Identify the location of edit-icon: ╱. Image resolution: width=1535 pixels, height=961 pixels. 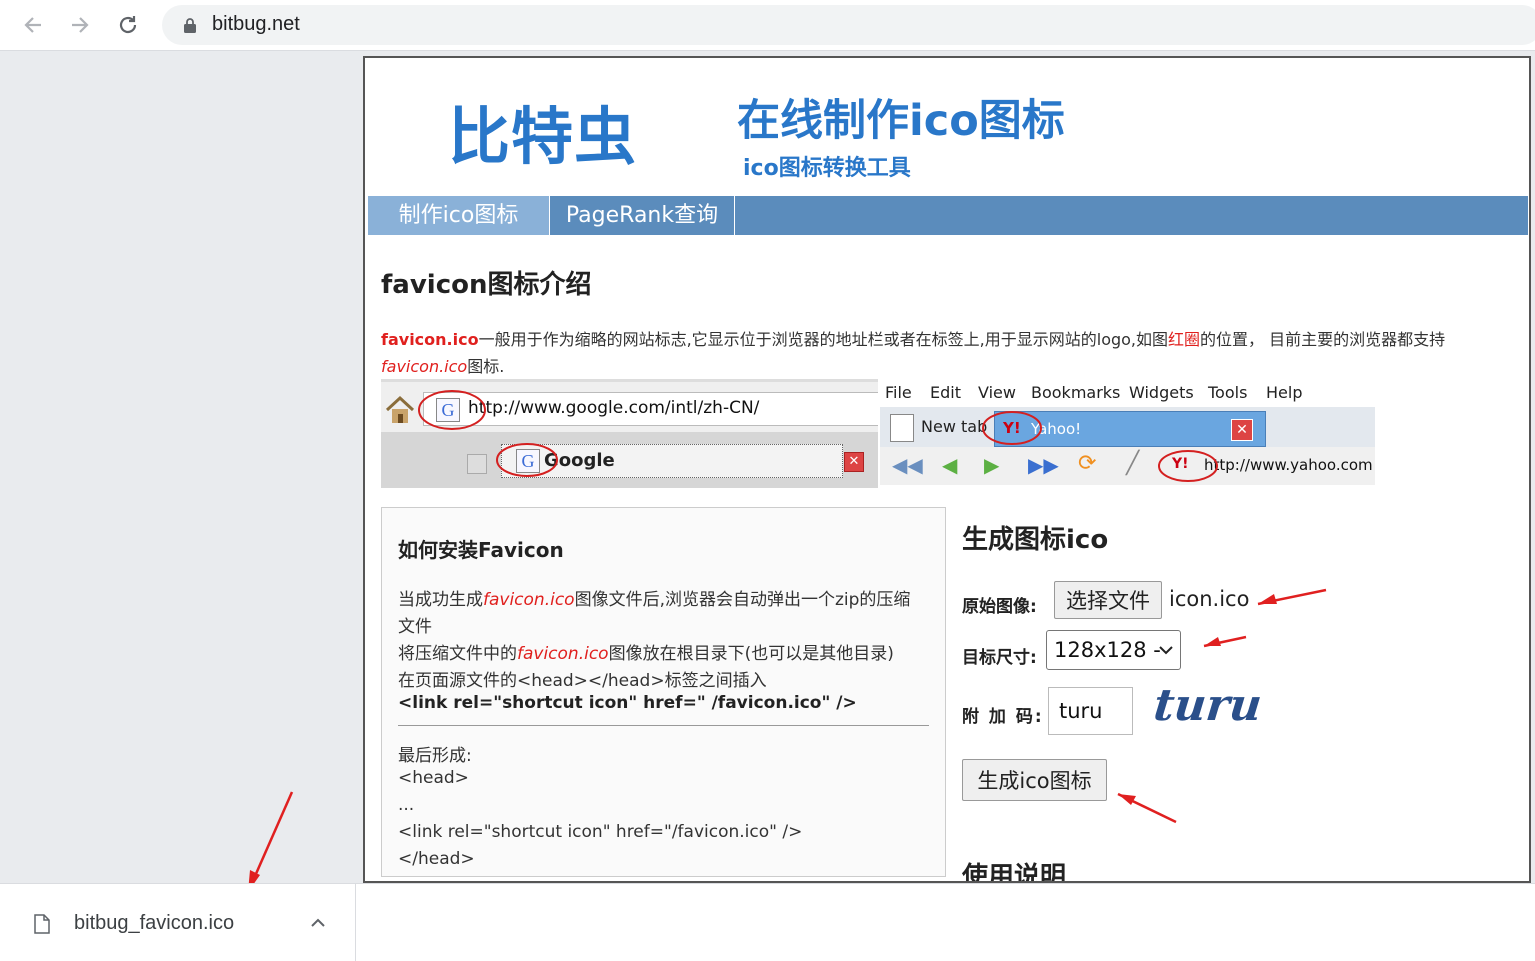
(1133, 463).